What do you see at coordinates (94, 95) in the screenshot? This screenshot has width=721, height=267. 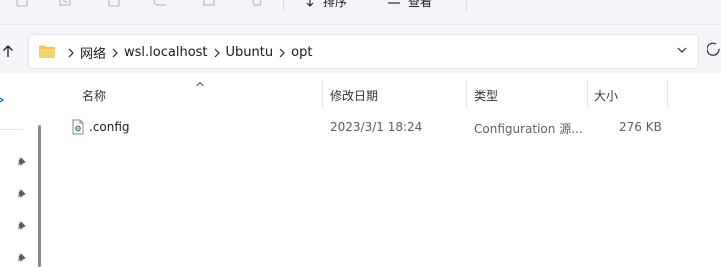 I see `column-header-name: 名称` at bounding box center [94, 95].